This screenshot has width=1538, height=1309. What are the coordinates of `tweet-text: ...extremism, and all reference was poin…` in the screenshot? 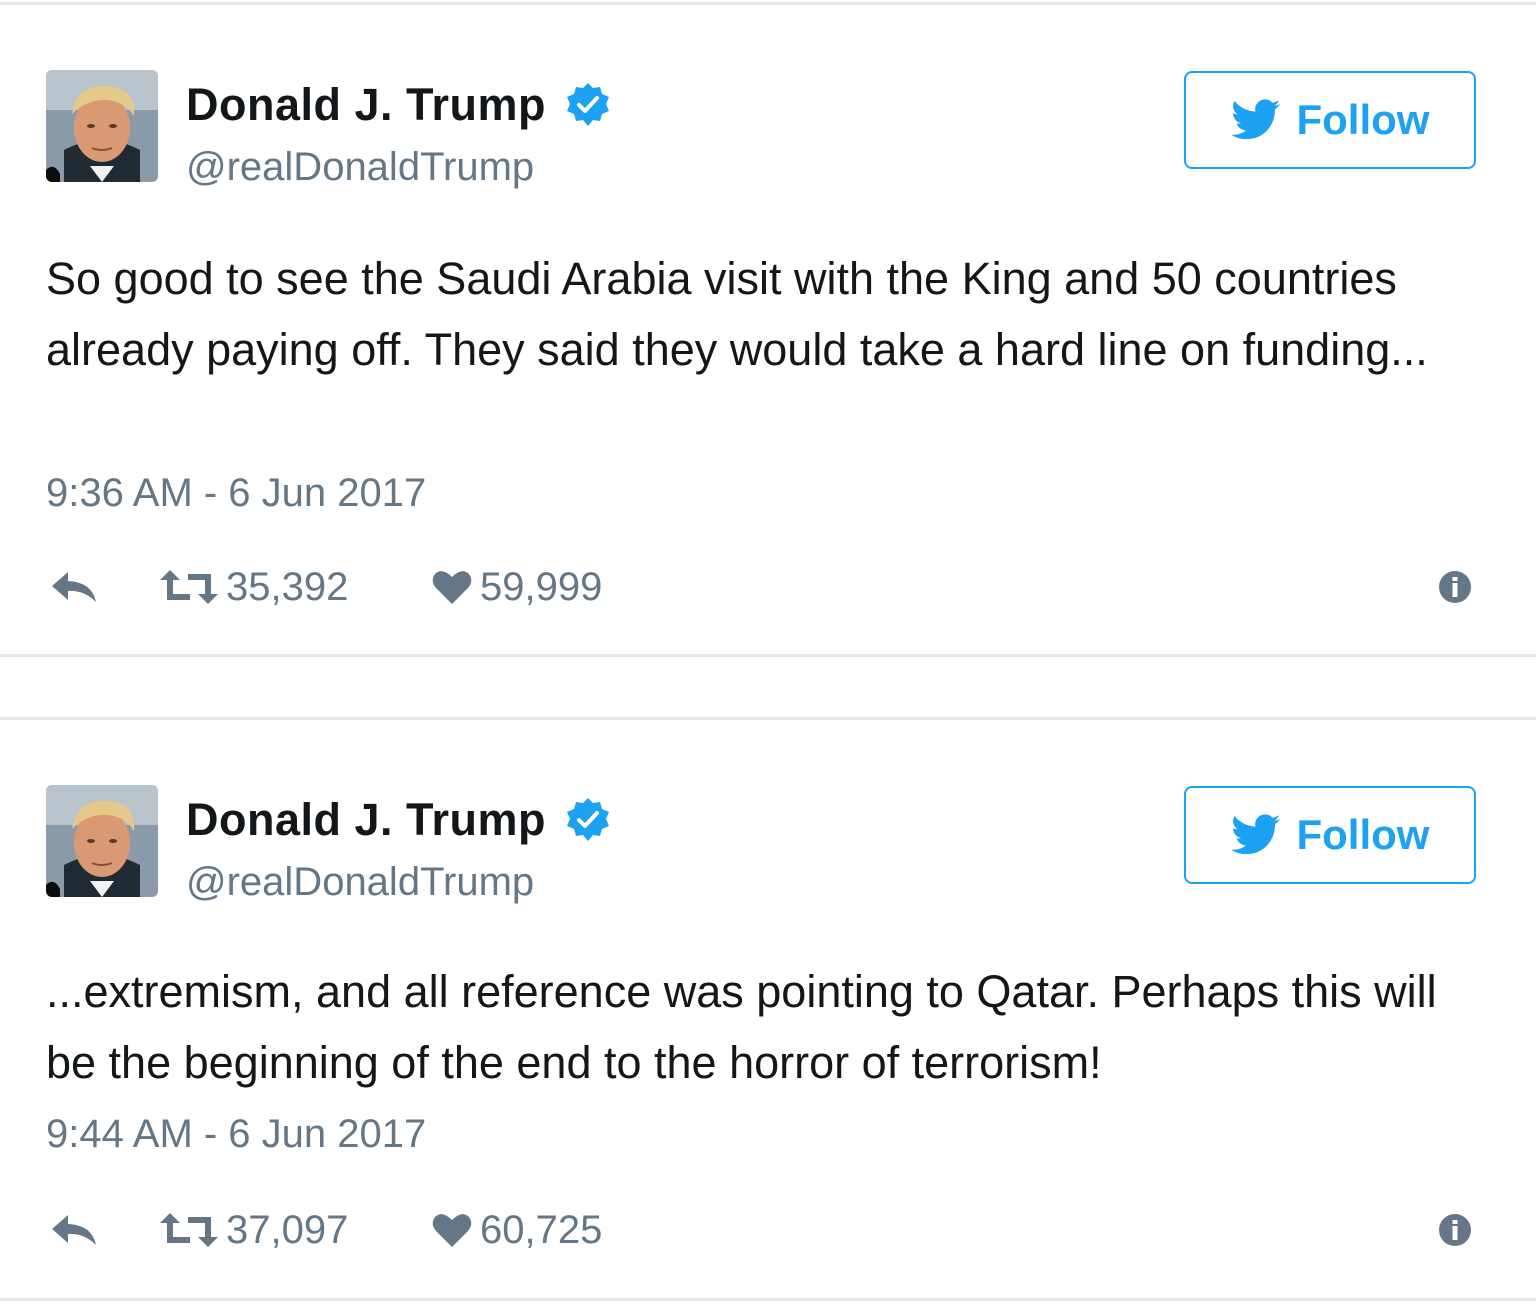 It's located at (741, 1027).